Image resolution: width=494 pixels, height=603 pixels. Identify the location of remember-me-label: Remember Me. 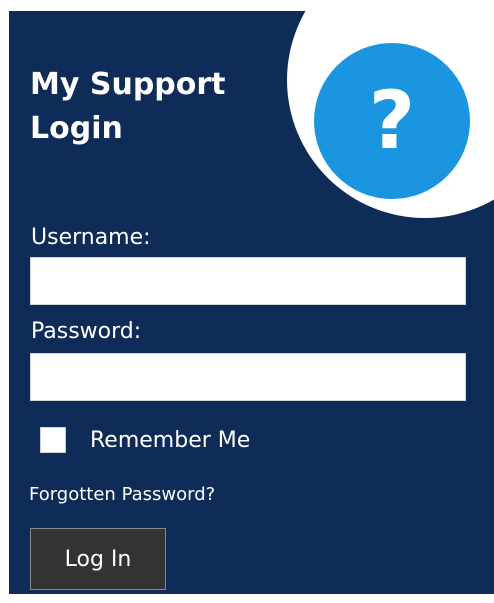
(170, 440).